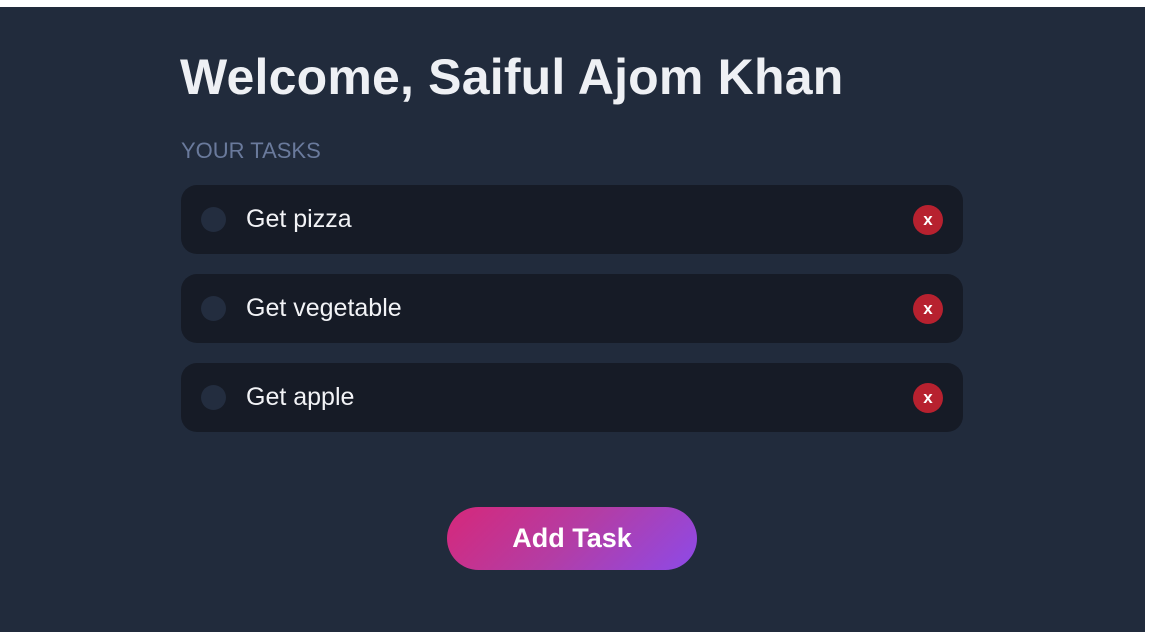 This screenshot has height=638, width=1150. Describe the element at coordinates (512, 77) in the screenshot. I see `page-title: Welcome, Saiful Ajom Khan` at that location.